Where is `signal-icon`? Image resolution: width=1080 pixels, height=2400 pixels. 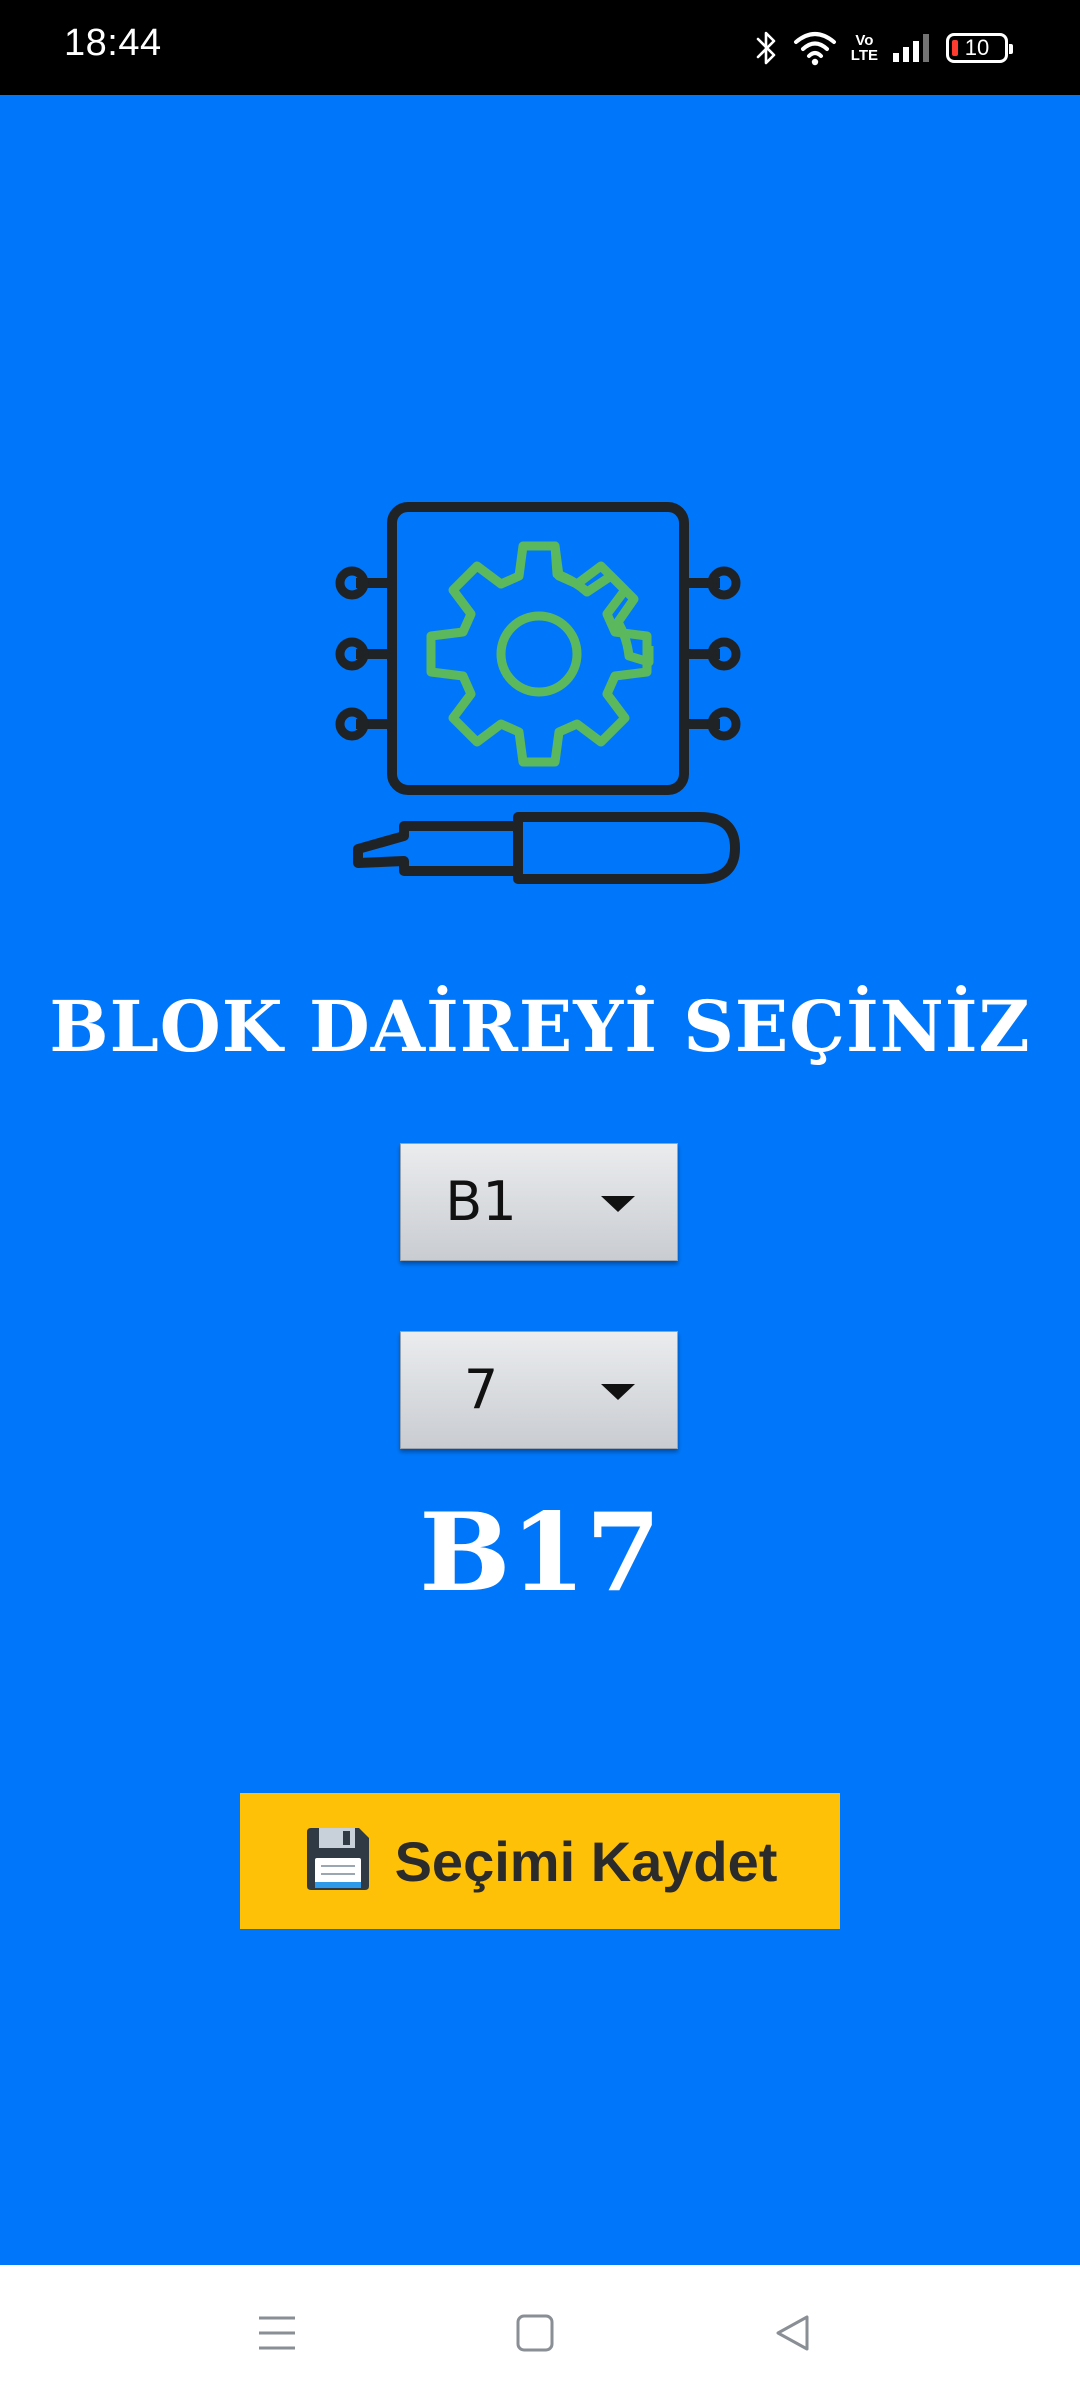 signal-icon is located at coordinates (912, 48).